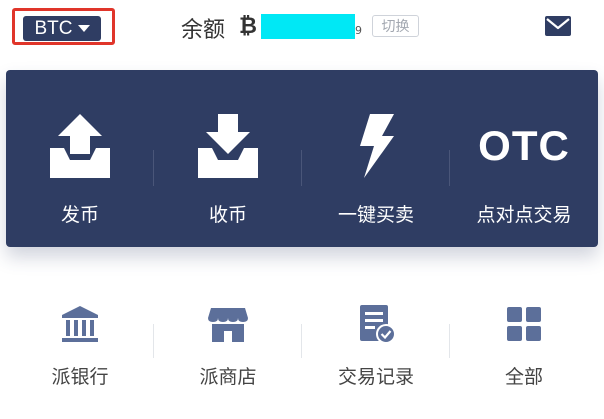 This screenshot has width=604, height=419. I want to click on grid-icon, so click(524, 324).